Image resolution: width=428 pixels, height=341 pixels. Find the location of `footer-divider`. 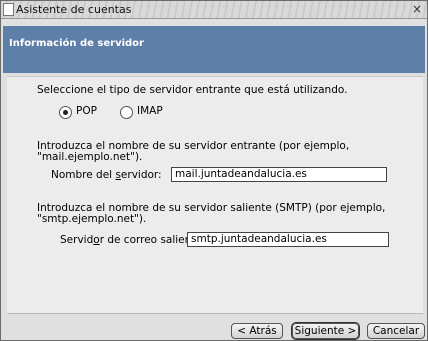

footer-divider is located at coordinates (215, 313).